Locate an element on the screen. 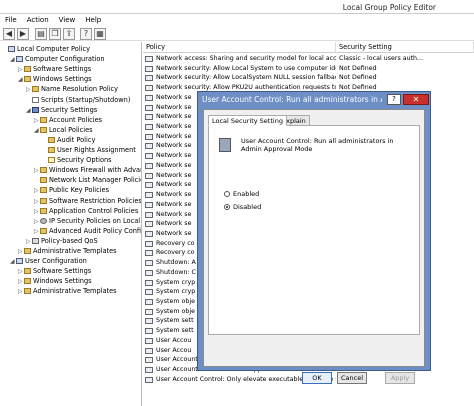 This screenshot has height=406, width=474. tree-node-label: Name Resolution Policy is located at coordinates (80, 89).